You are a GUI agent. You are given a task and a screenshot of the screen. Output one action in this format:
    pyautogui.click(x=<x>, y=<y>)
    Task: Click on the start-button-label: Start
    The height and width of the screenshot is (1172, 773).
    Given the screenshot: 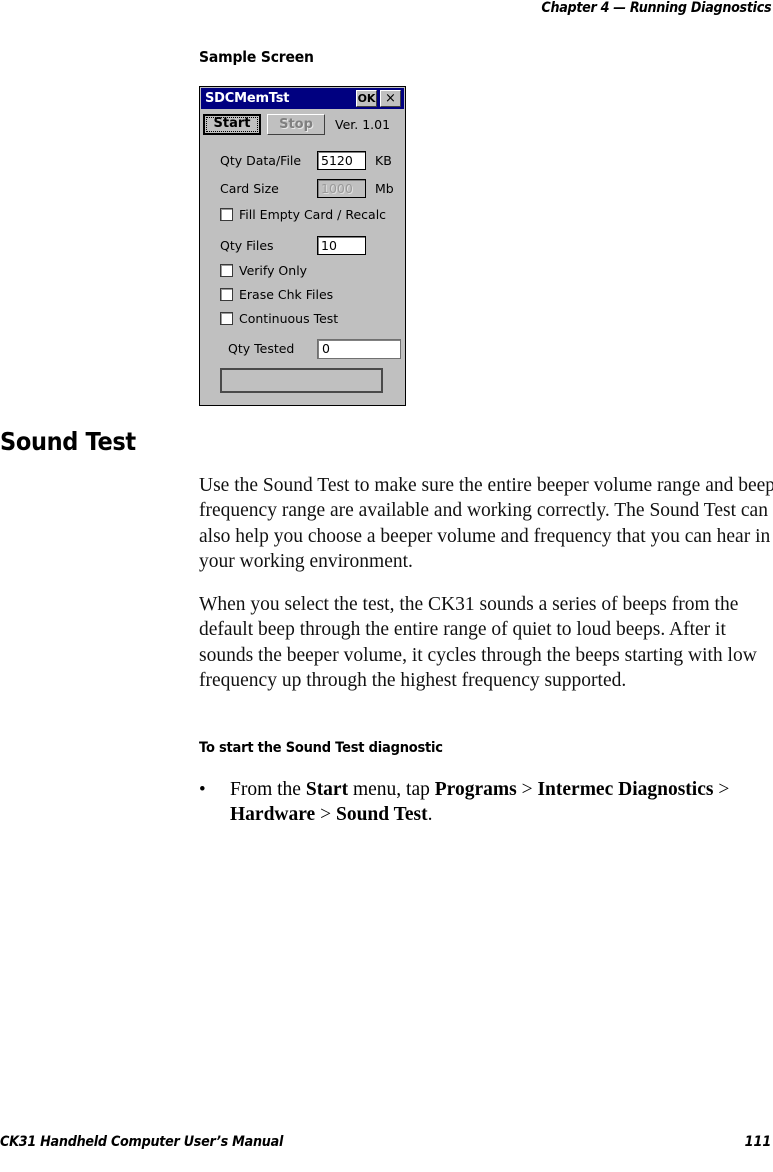 What is the action you would take?
    pyautogui.click(x=232, y=123)
    